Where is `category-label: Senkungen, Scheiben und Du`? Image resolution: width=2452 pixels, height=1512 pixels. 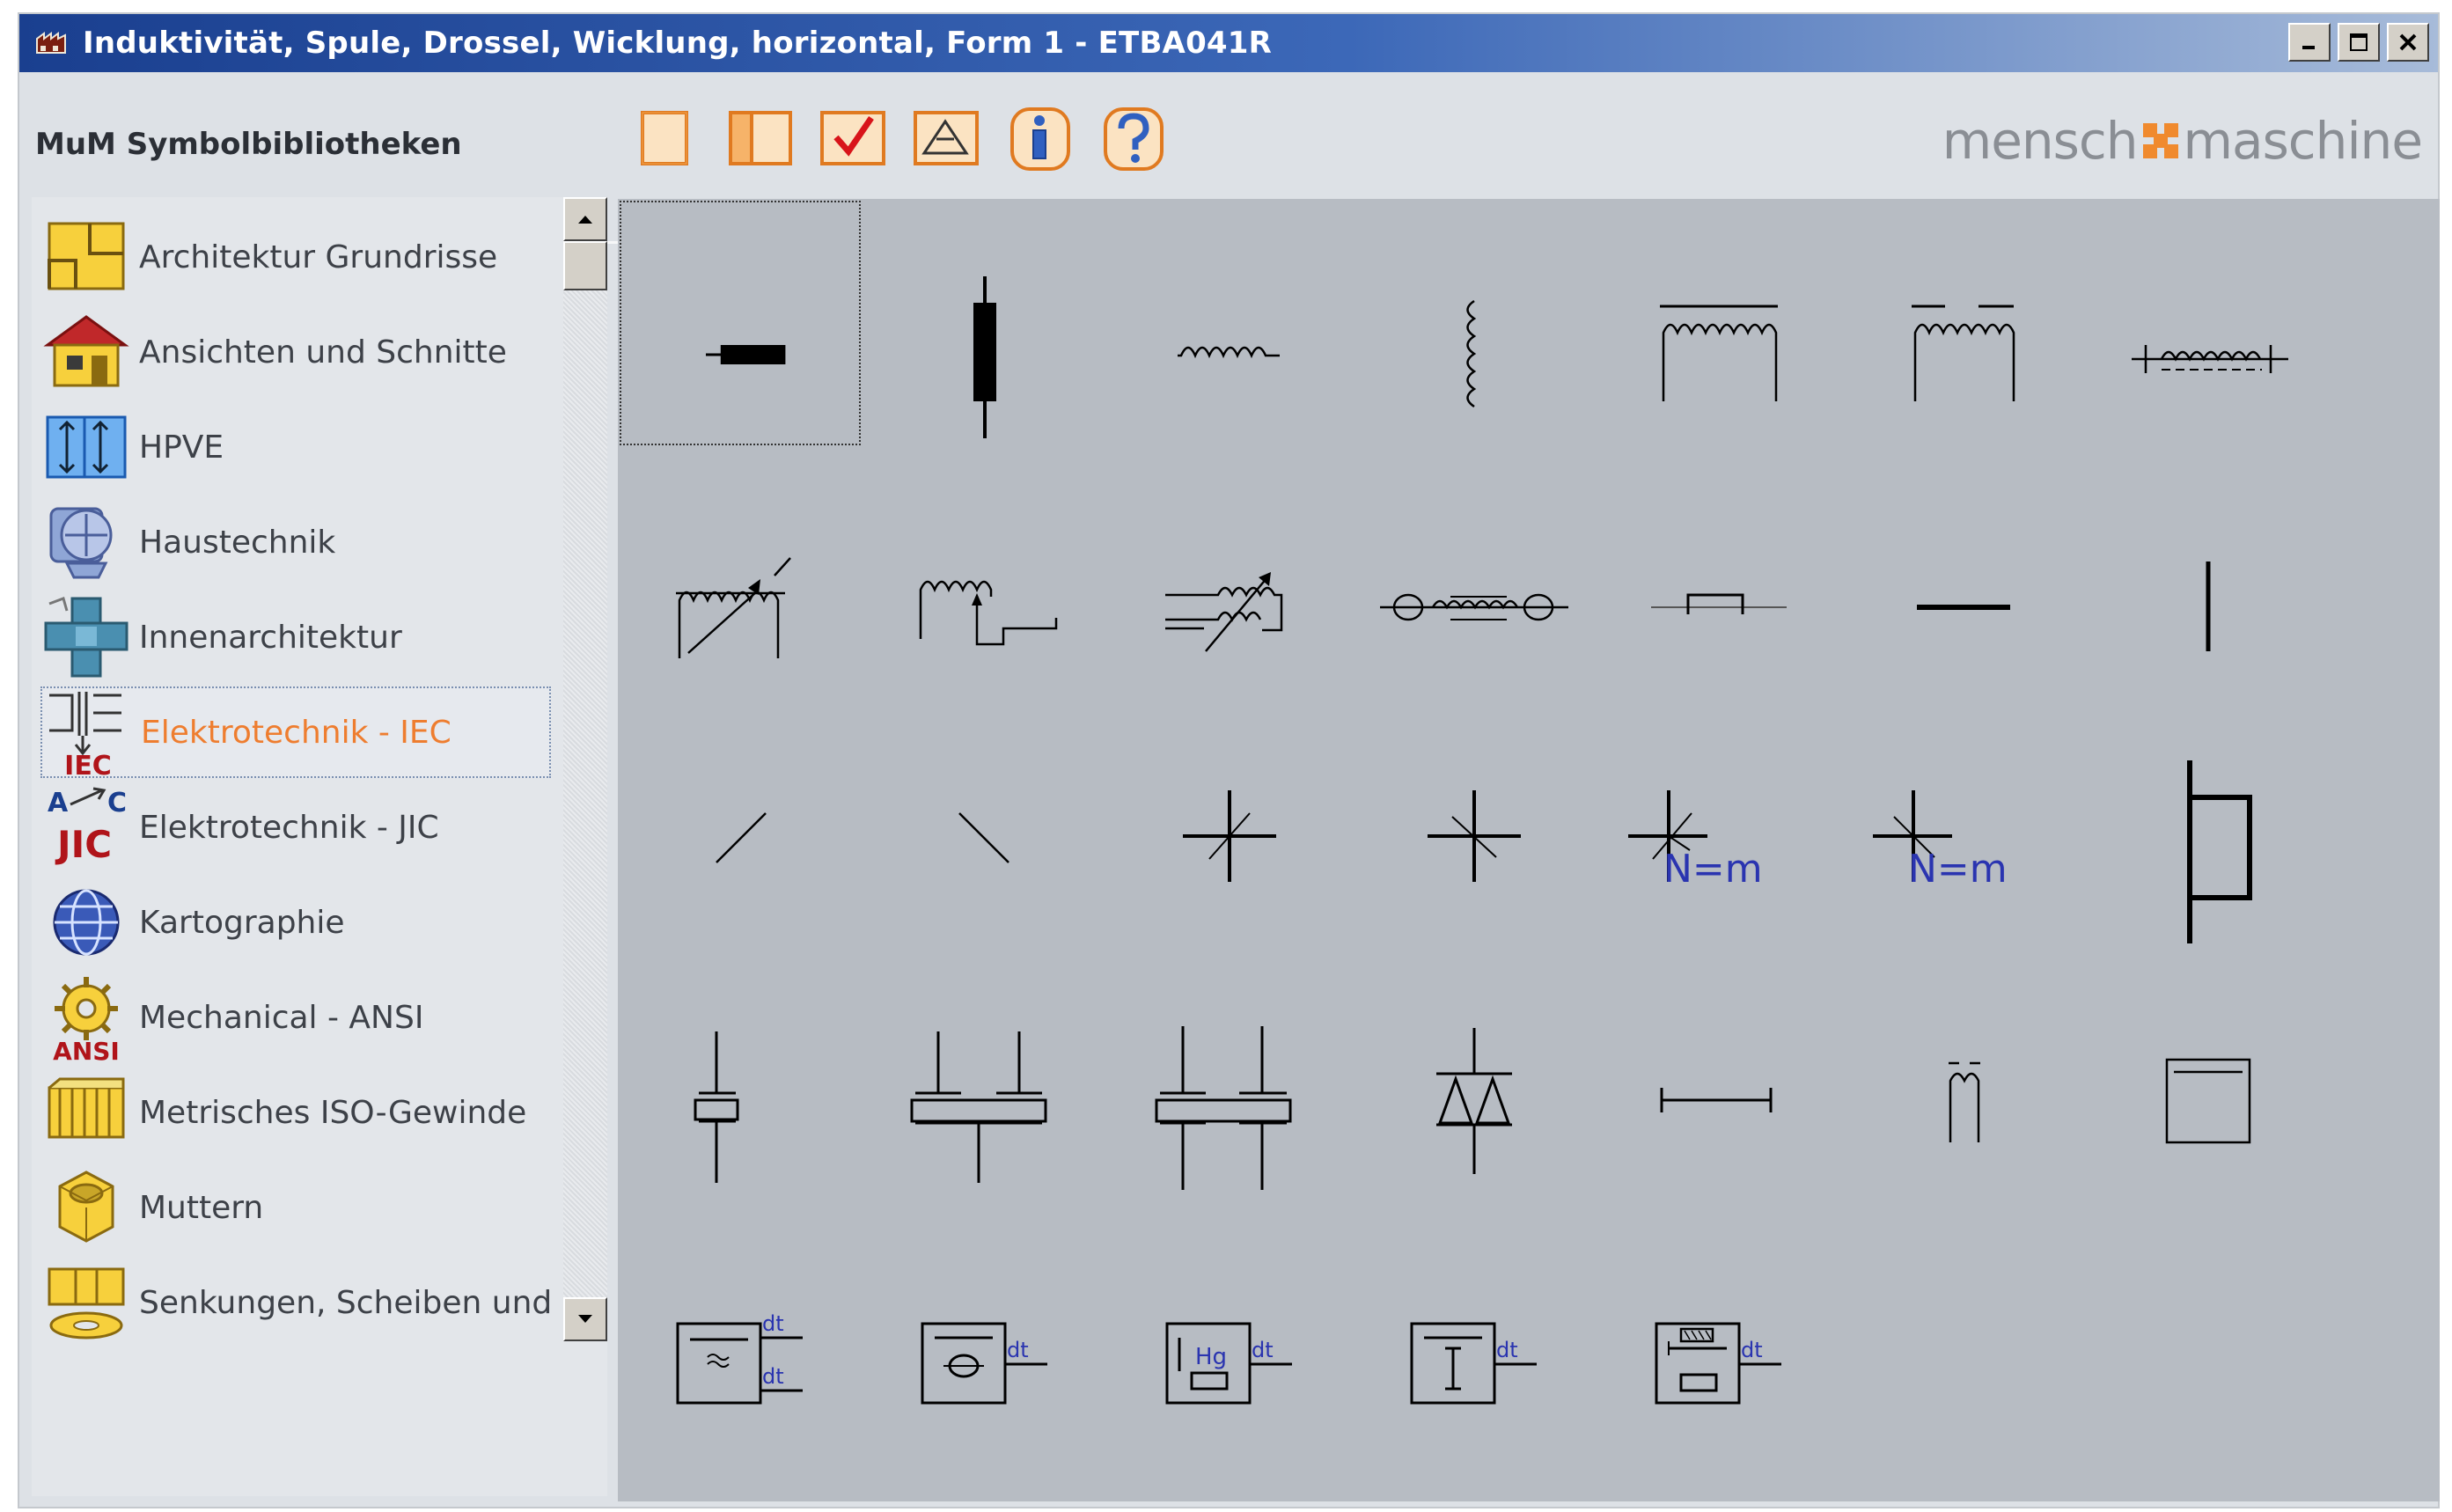
category-label: Senkungen, Scheiben und Du is located at coordinates (373, 1302).